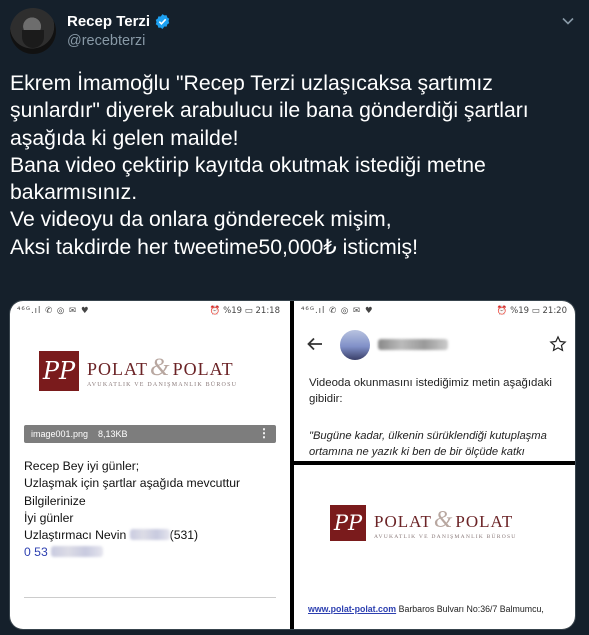  Describe the element at coordinates (74, 193) in the screenshot. I see `tweet-text-line: bakarmısınız.` at that location.